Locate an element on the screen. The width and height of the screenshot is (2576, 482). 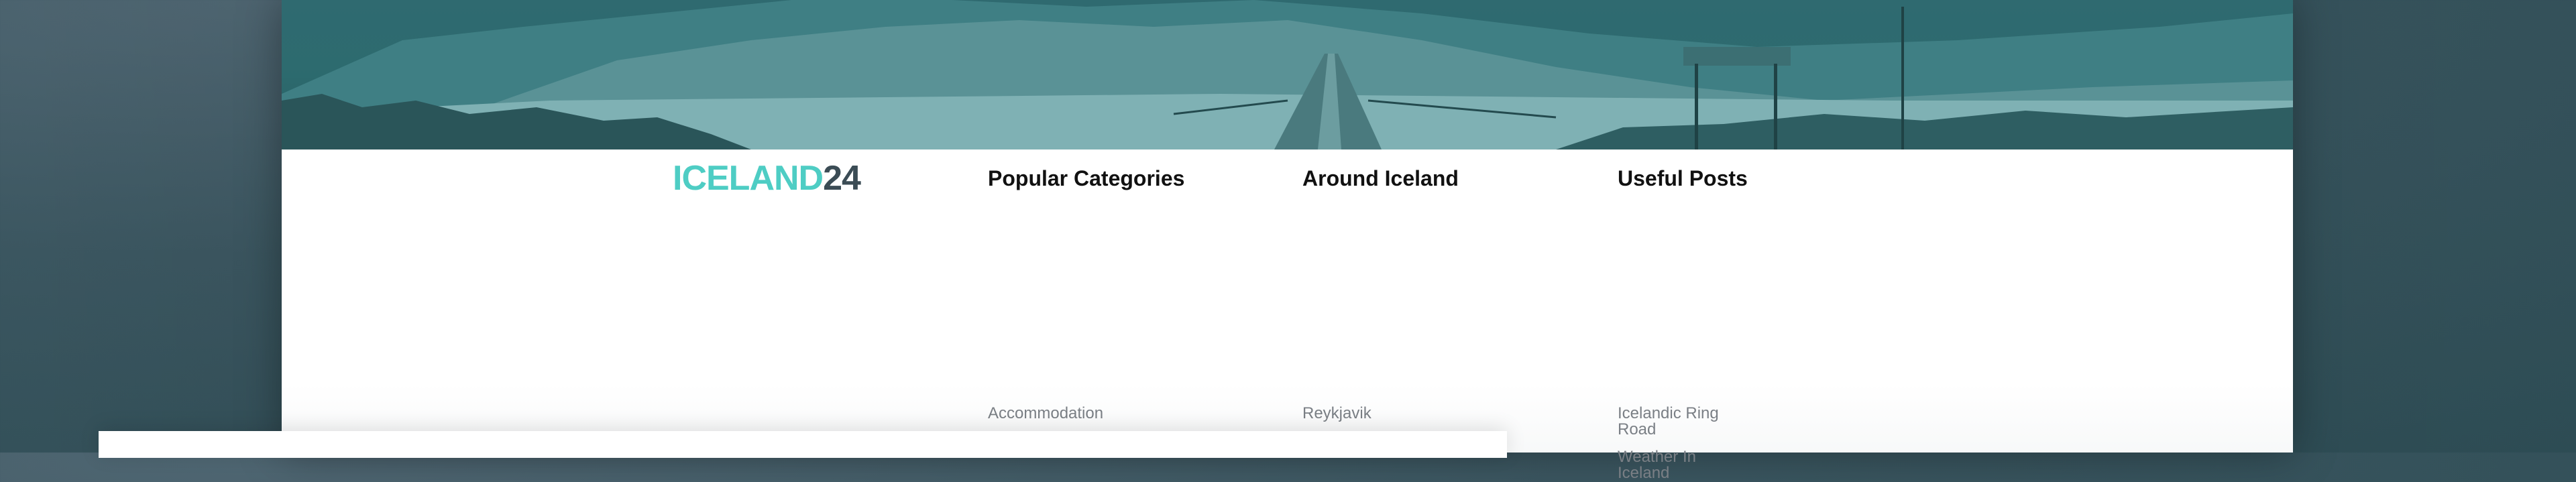
footer-column-title: Around Iceland is located at coordinates (1380, 178).